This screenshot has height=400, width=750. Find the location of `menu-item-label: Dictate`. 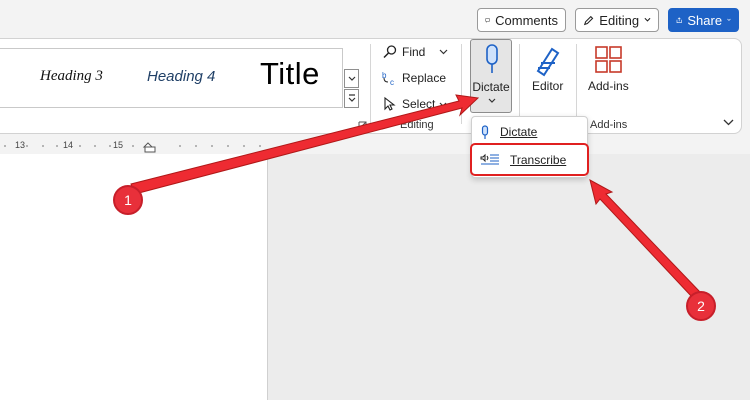

menu-item-label: Dictate is located at coordinates (519, 132).